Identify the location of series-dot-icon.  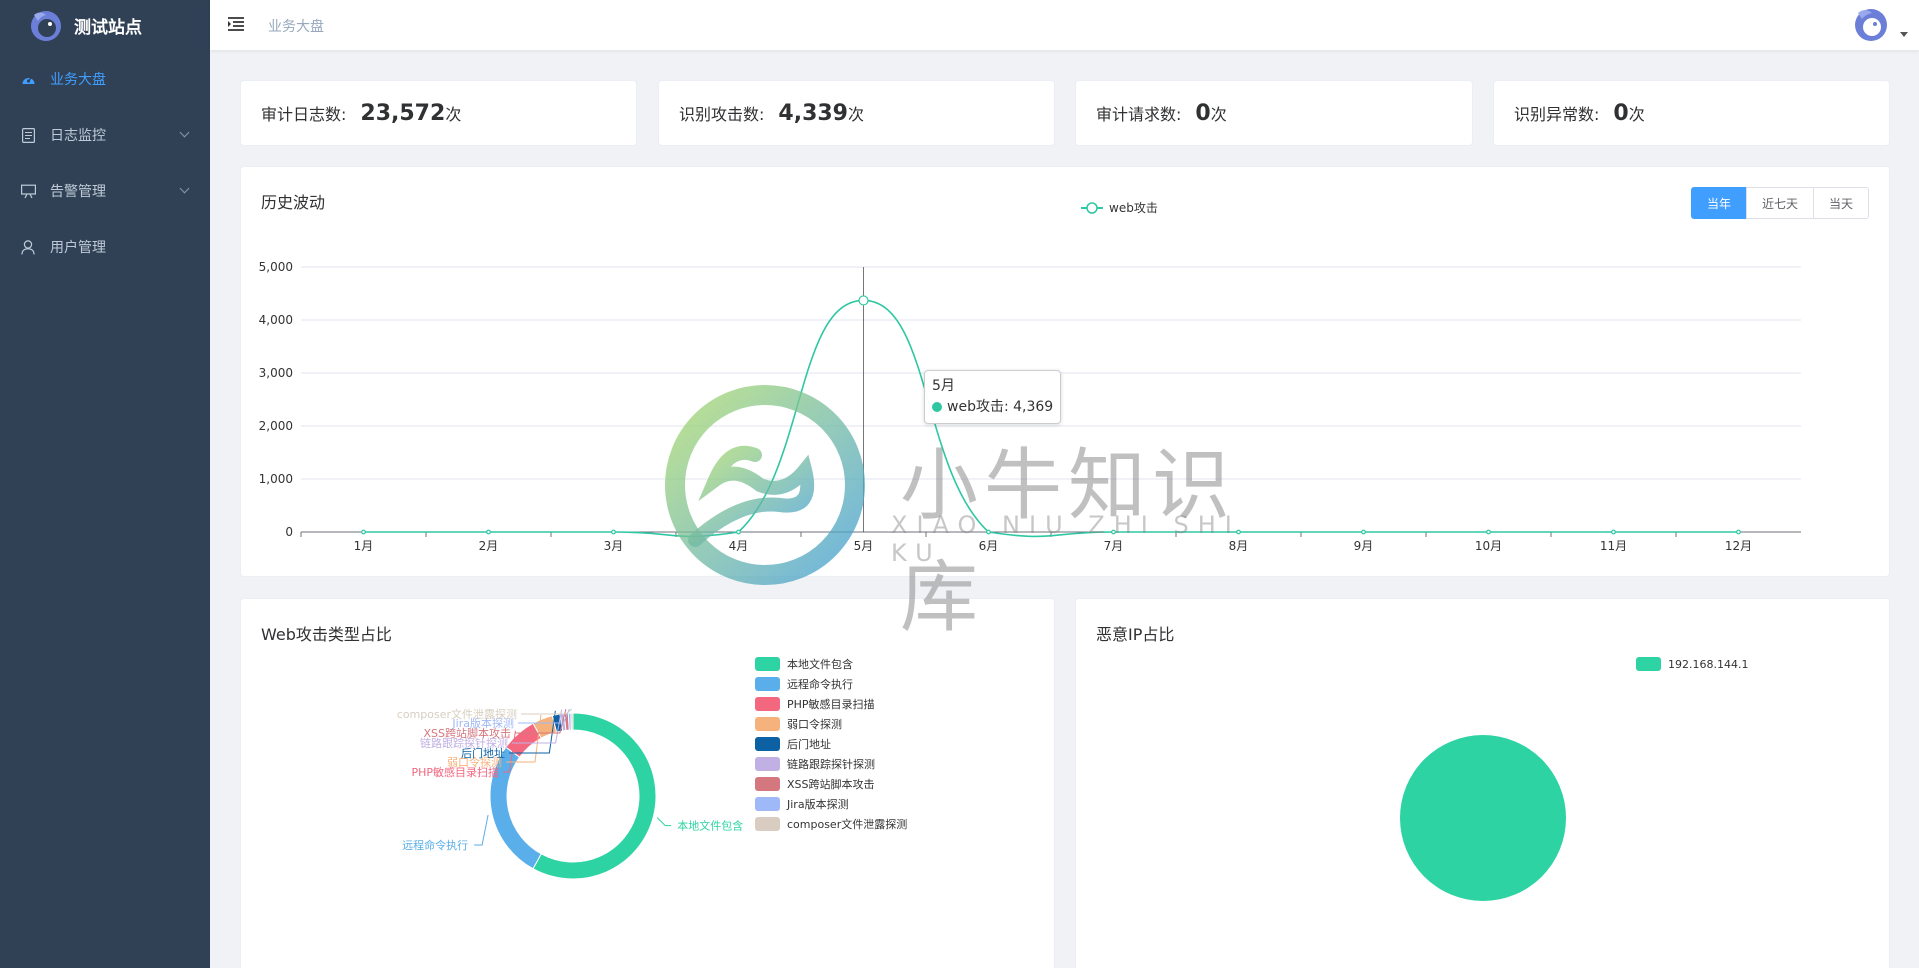
(937, 407).